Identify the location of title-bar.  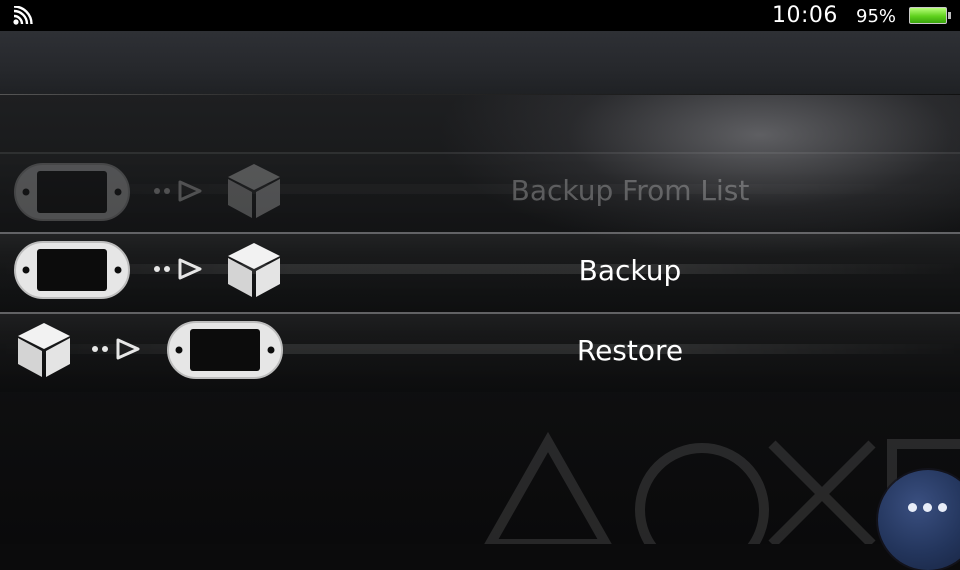
(480, 63).